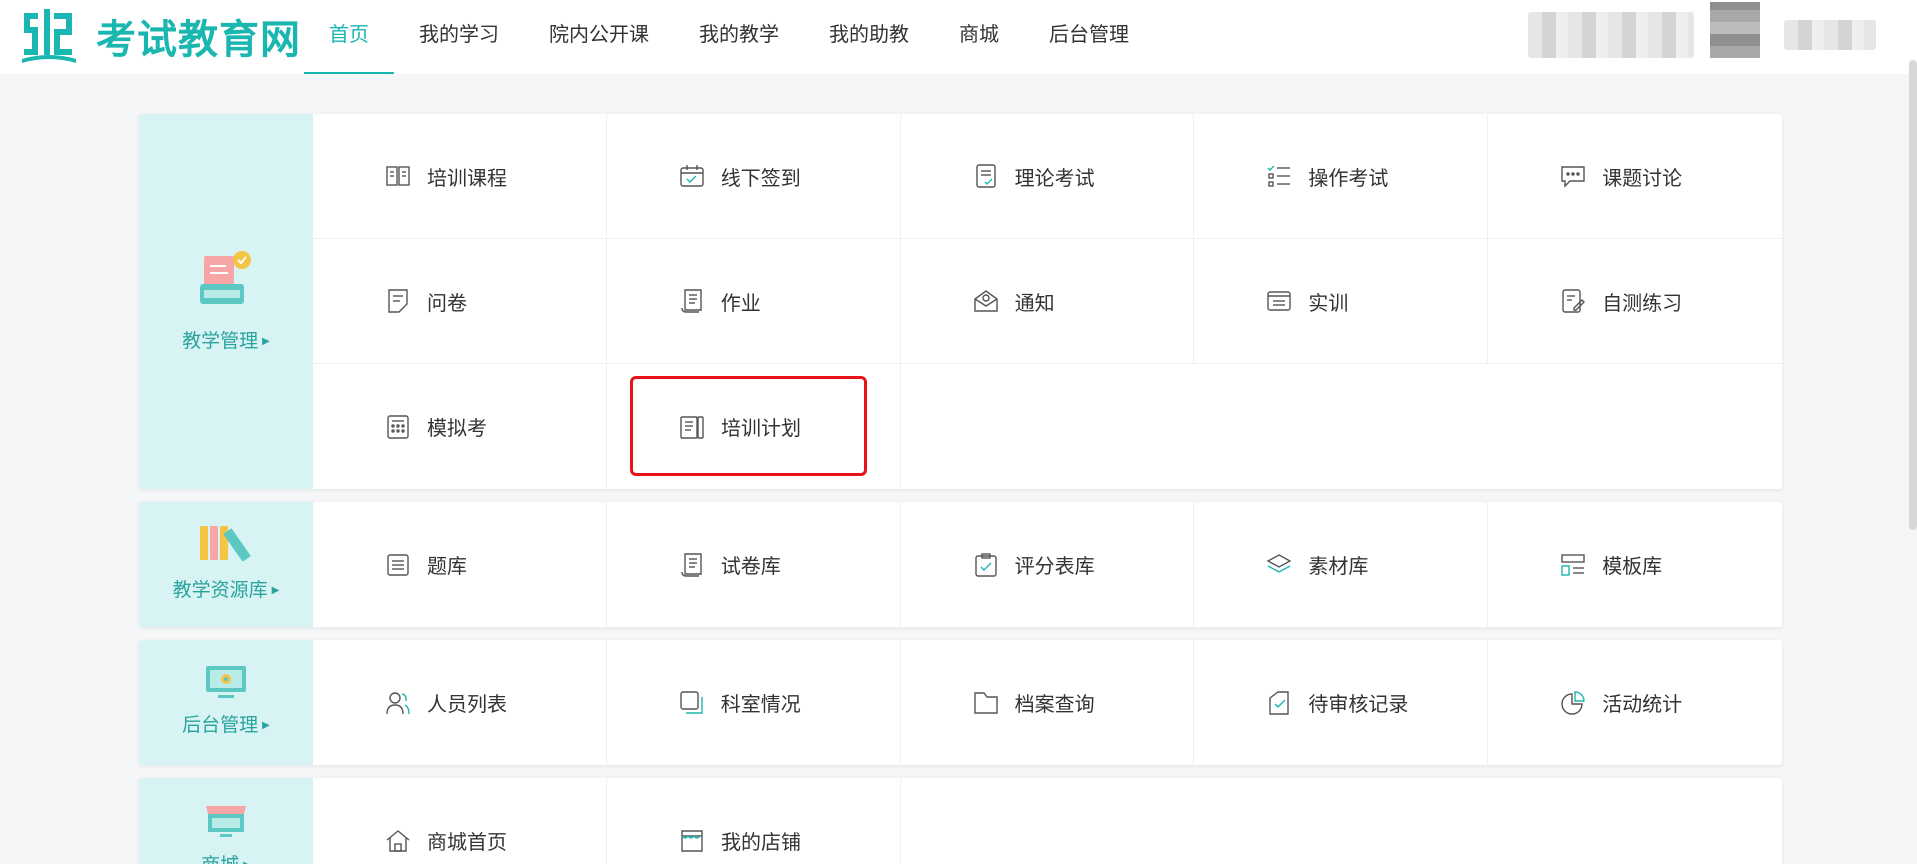 This screenshot has width=1917, height=864. What do you see at coordinates (985, 176) in the screenshot?
I see `document-check-icon` at bounding box center [985, 176].